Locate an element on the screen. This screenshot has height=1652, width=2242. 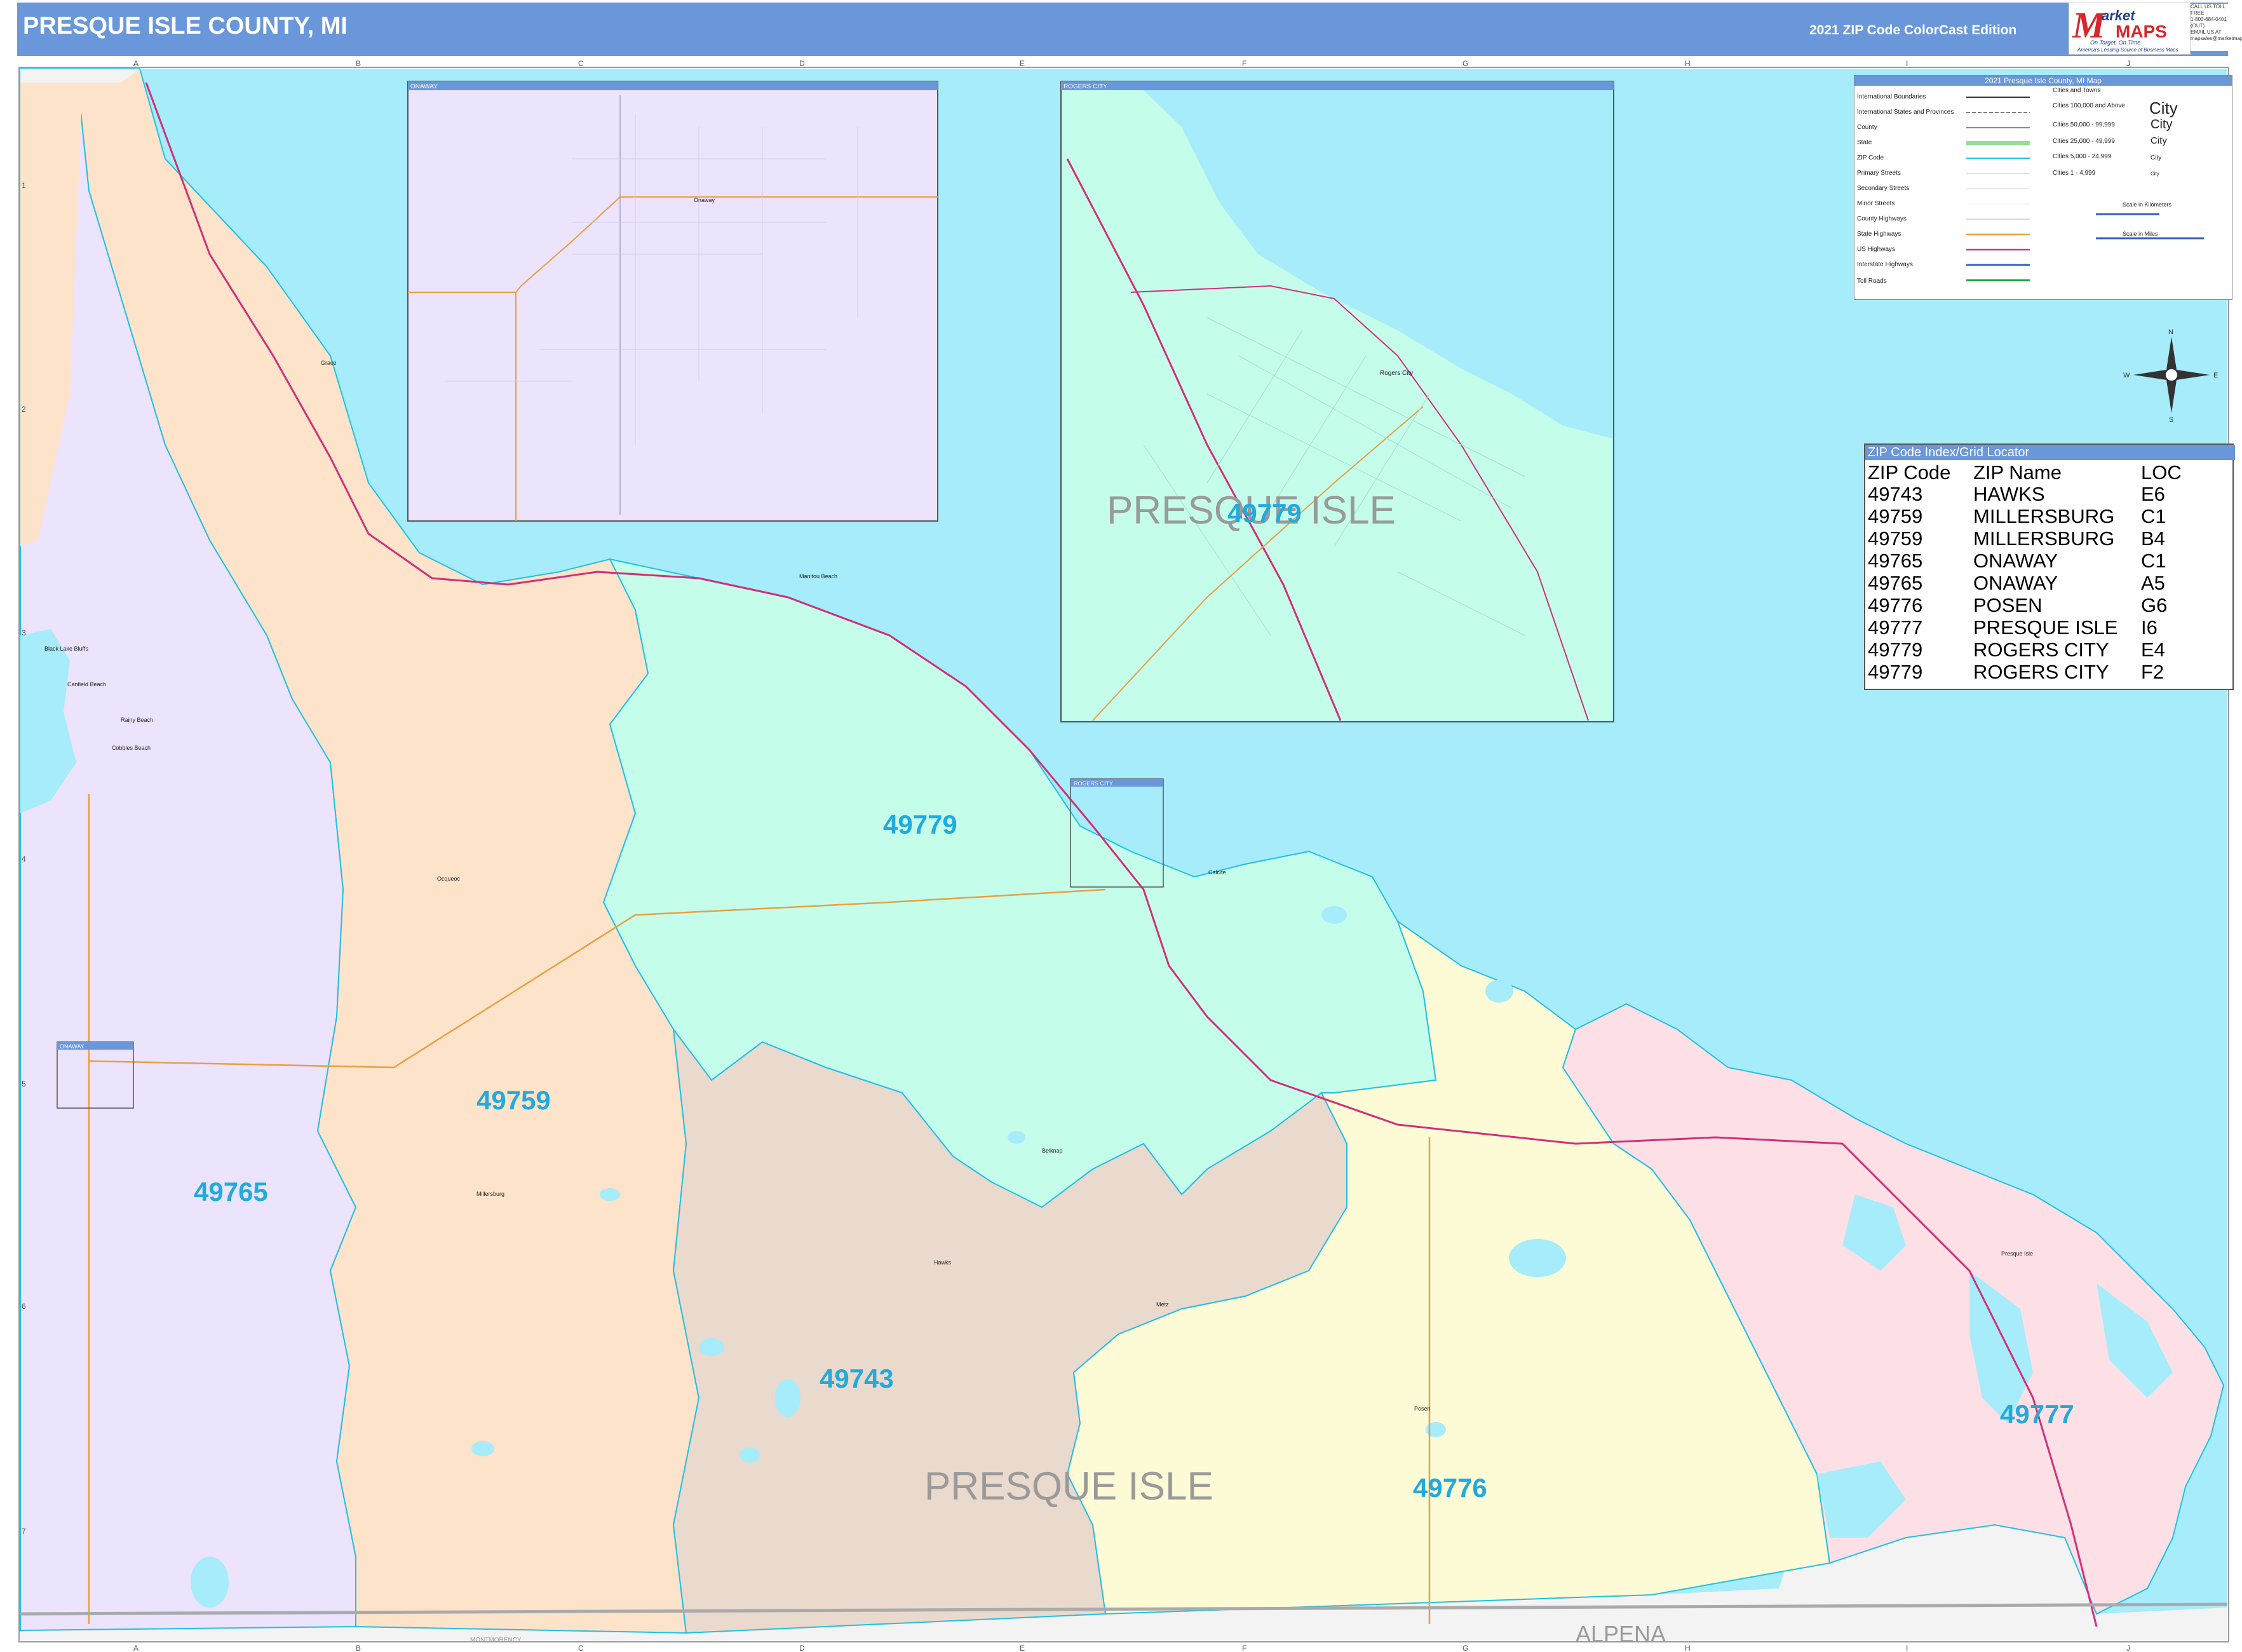
zip-index-header: ZIP Code is located at coordinates (1909, 473).